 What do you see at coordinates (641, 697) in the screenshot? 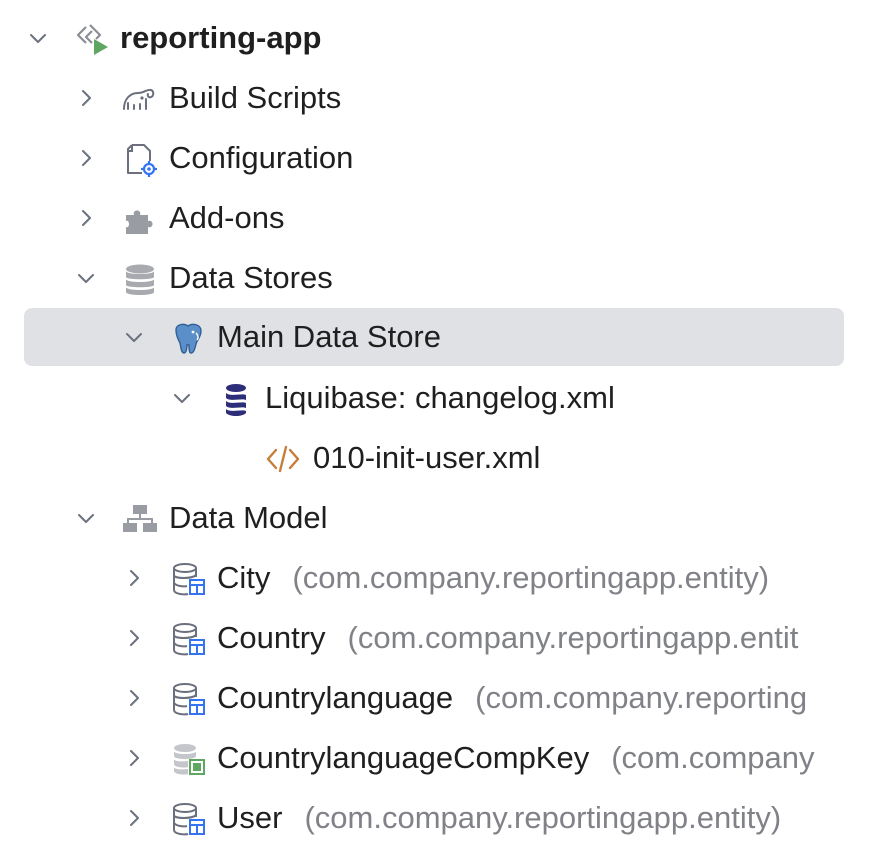
I see `entity-package: (com.company.reporting` at bounding box center [641, 697].